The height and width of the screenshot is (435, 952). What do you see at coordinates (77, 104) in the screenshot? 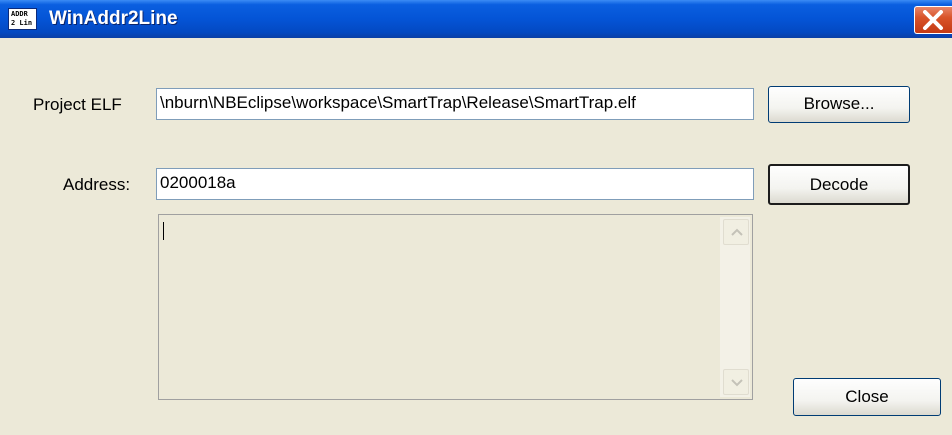
I see `project-elf-label: Project ELF` at bounding box center [77, 104].